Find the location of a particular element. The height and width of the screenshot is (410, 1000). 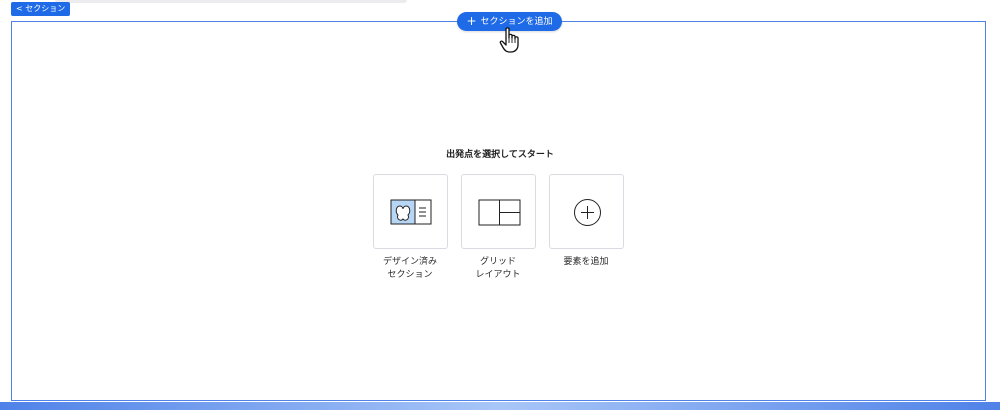

add-element-icon is located at coordinates (587, 212).